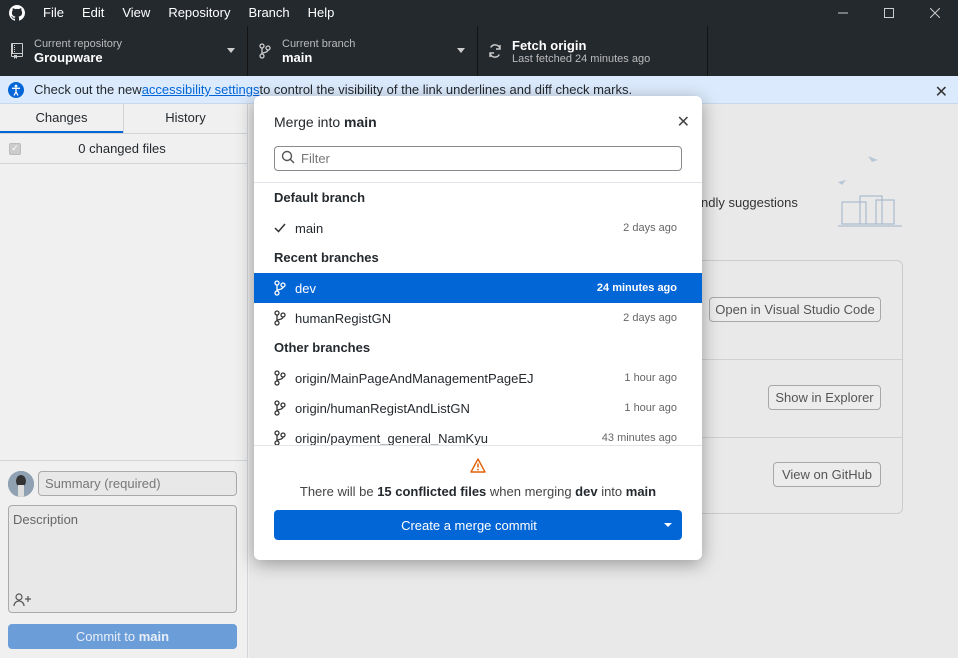  I want to click on commit-button: Commit to main, so click(122, 636).